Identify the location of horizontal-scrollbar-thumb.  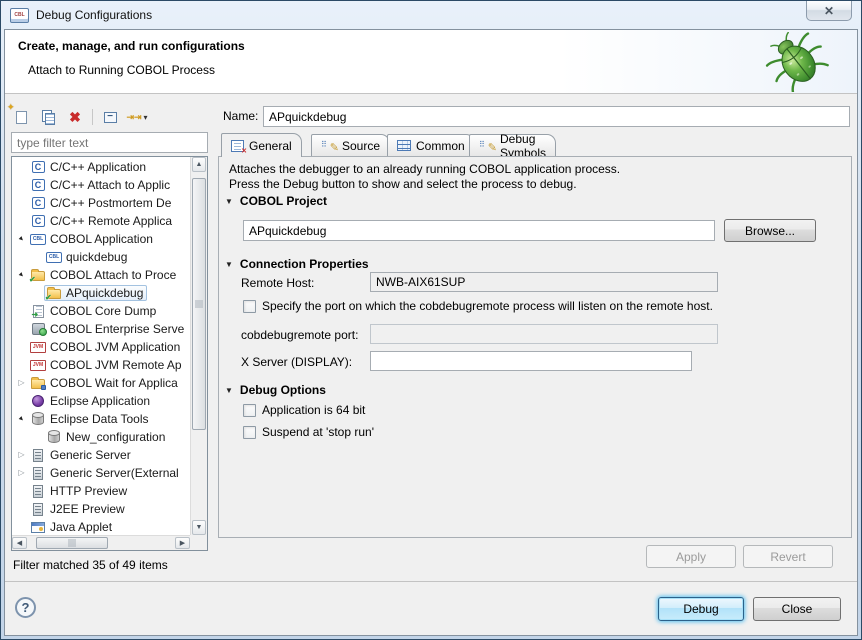
(72, 543).